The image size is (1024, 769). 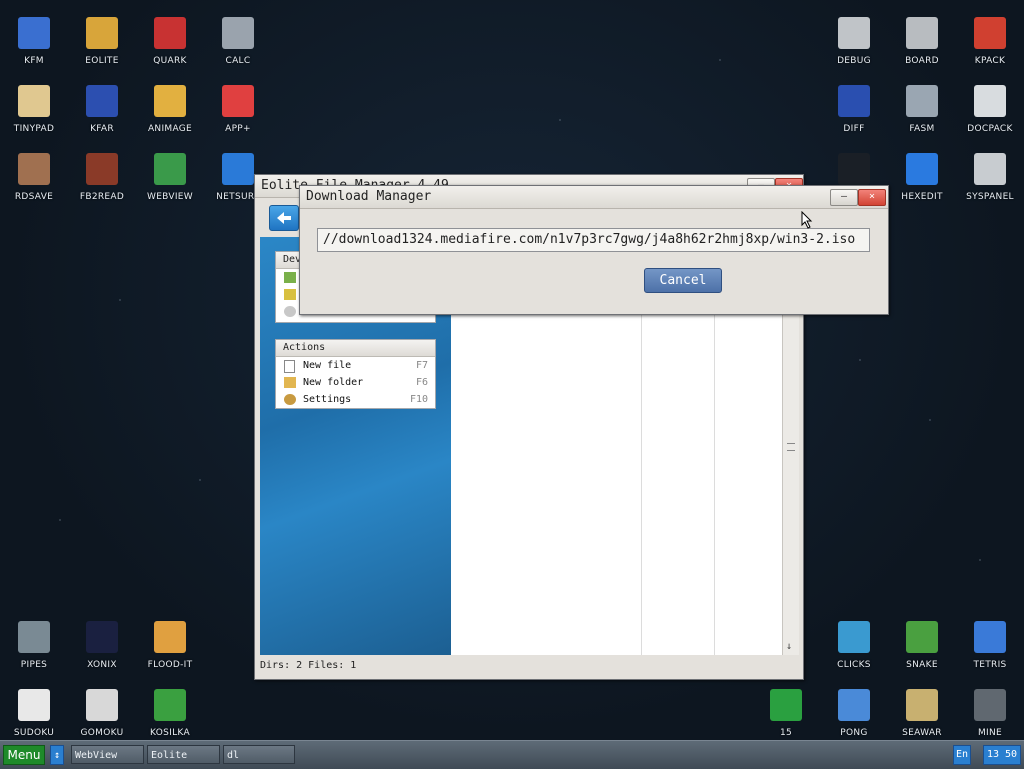 I want to click on desktop-icon-hexedit: HEXEDIT, so click(x=922, y=176).